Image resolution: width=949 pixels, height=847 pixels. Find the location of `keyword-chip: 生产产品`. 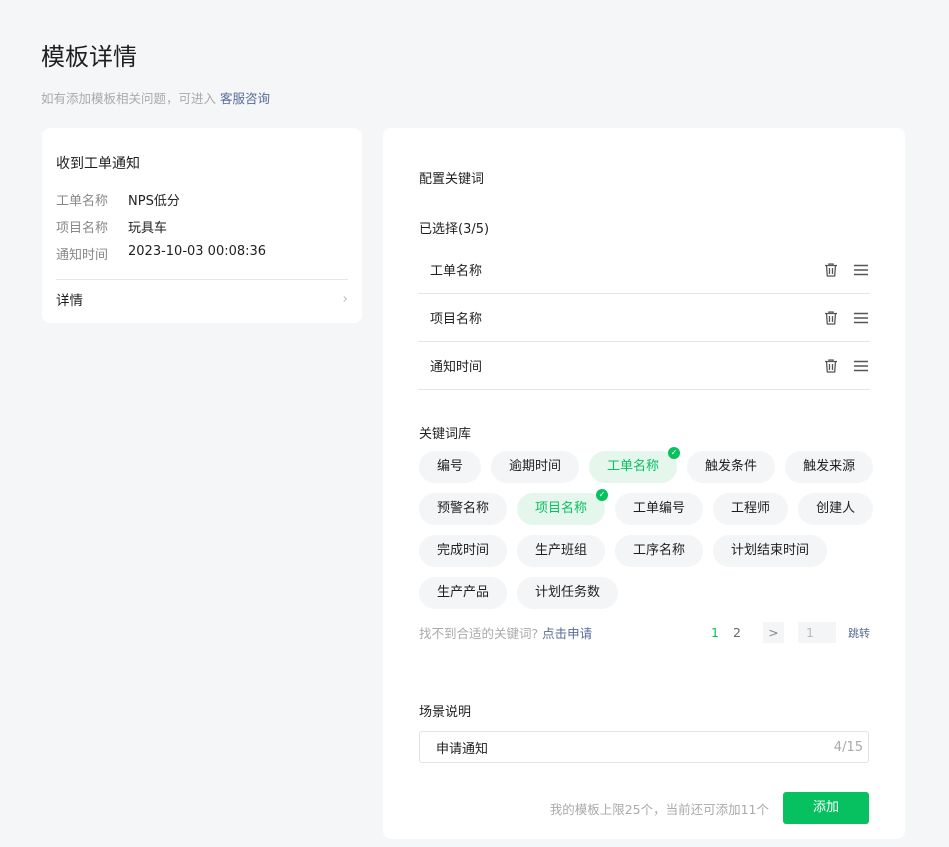

keyword-chip: 生产产品 is located at coordinates (463, 593).